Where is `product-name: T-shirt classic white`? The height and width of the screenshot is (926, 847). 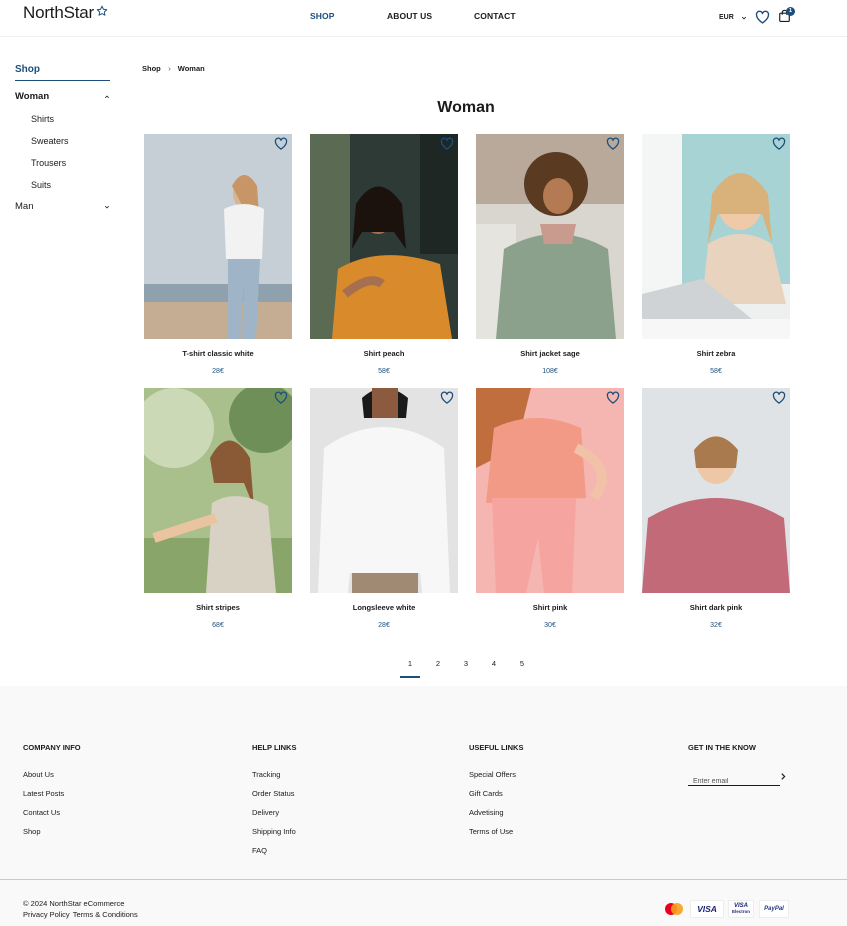 product-name: T-shirt classic white is located at coordinates (218, 353).